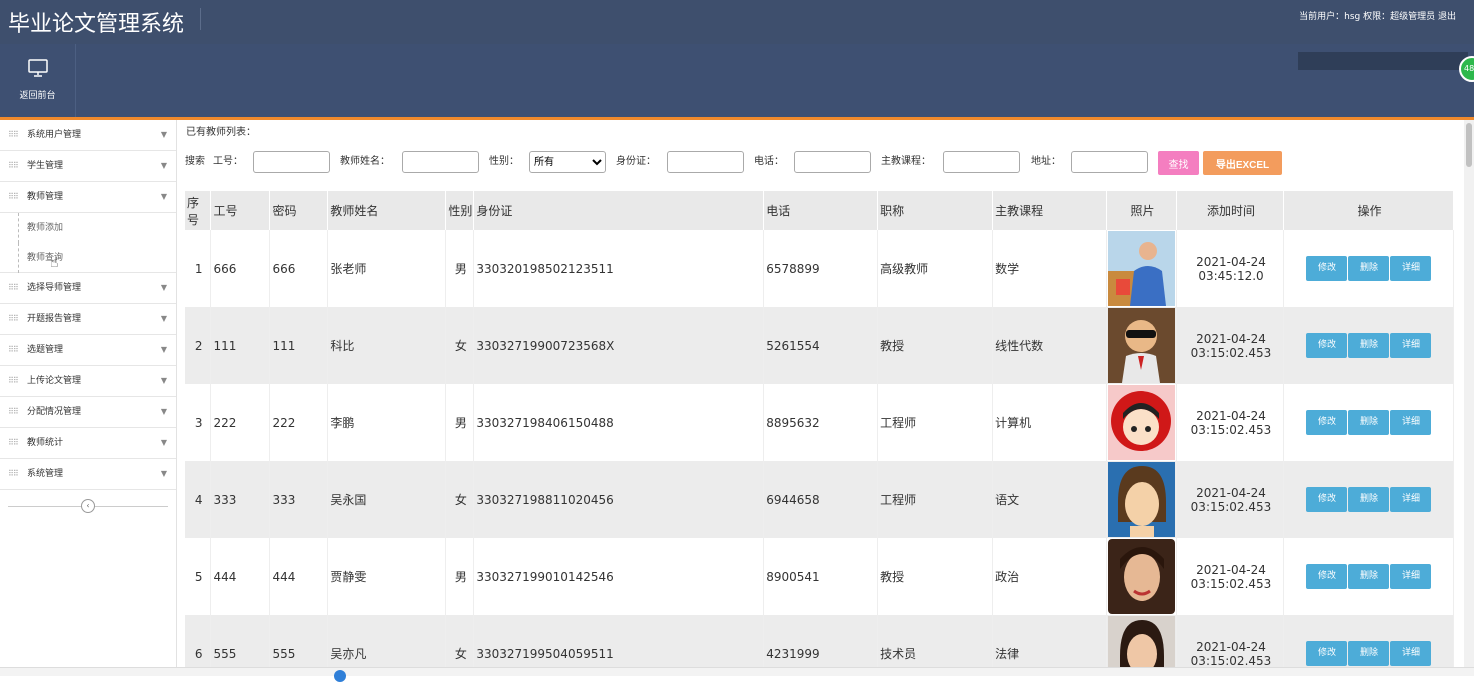 This screenshot has height=682, width=1474. Describe the element at coordinates (387, 345) in the screenshot. I see `cell-name: 科比` at that location.